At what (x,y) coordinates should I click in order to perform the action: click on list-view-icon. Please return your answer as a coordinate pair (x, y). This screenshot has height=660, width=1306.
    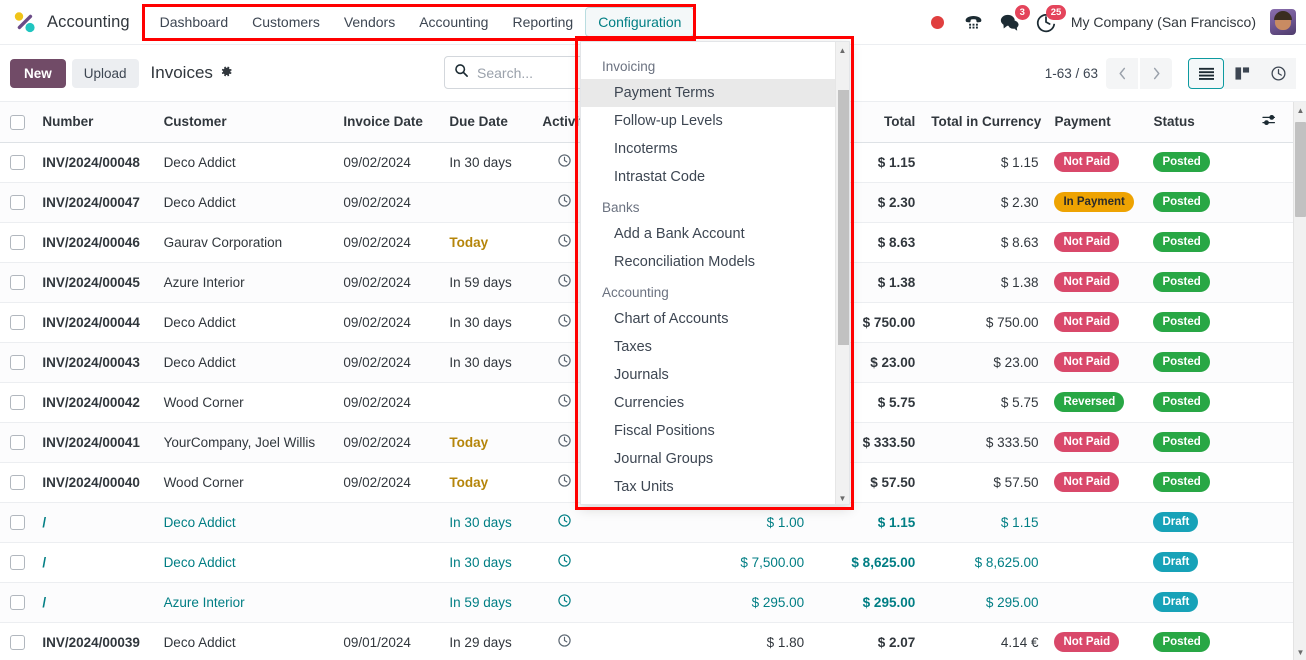
    Looking at the image, I should click on (1206, 73).